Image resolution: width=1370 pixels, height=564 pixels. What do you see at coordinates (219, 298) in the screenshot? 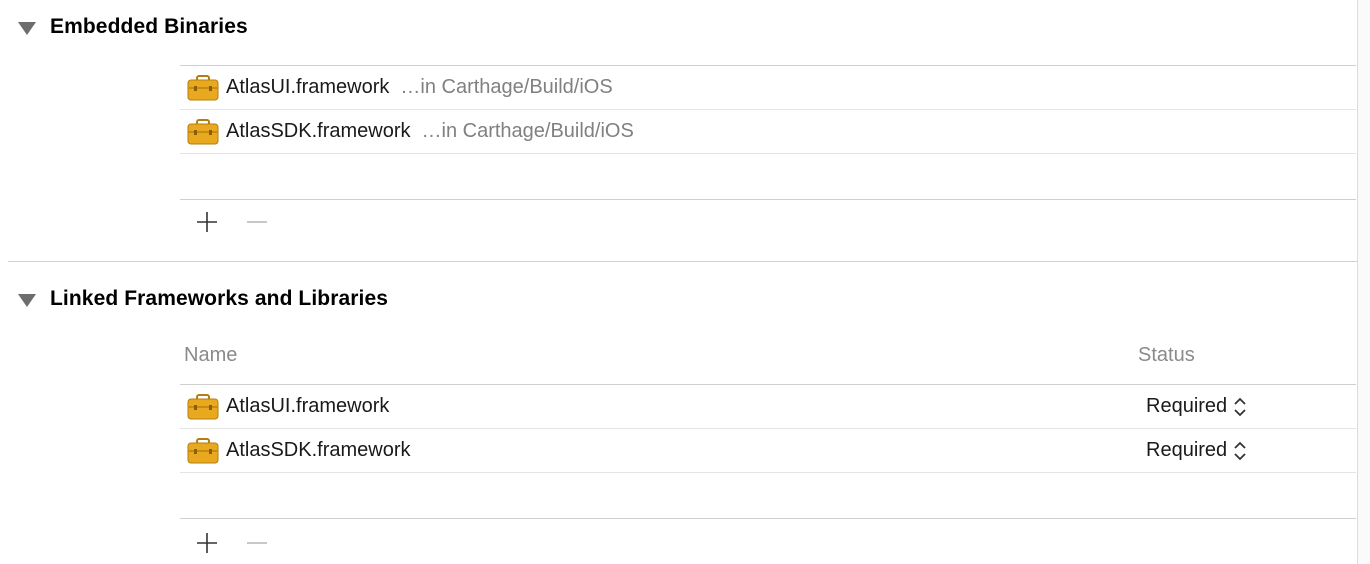
I see `section-title: Linked Frameworks and Libraries` at bounding box center [219, 298].